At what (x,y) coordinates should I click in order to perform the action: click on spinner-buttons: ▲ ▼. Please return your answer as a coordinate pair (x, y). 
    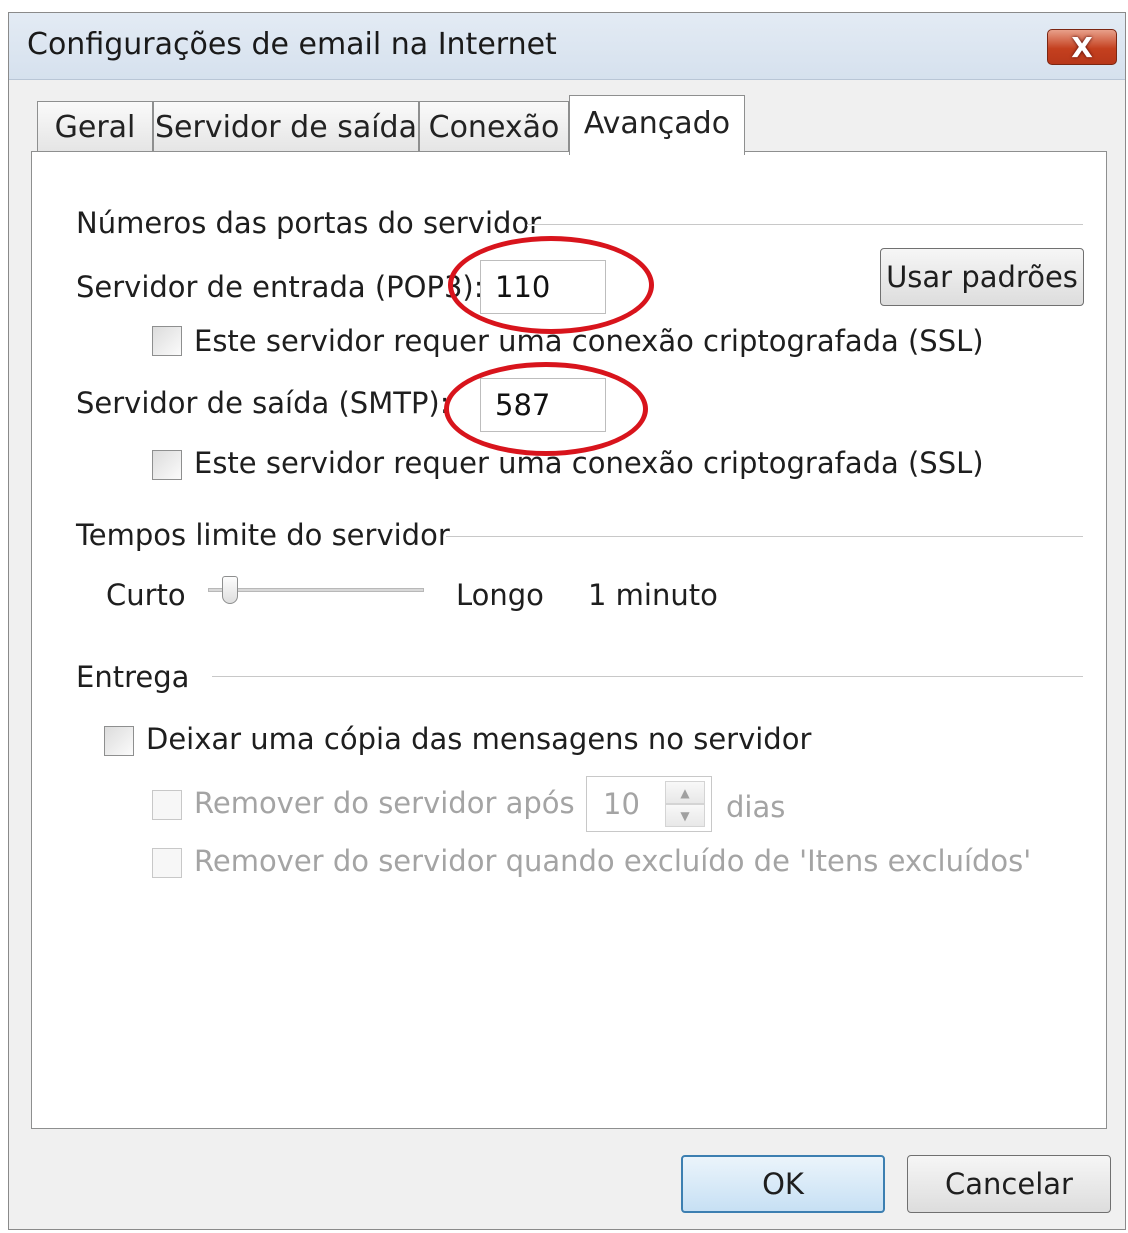
    Looking at the image, I should click on (685, 804).